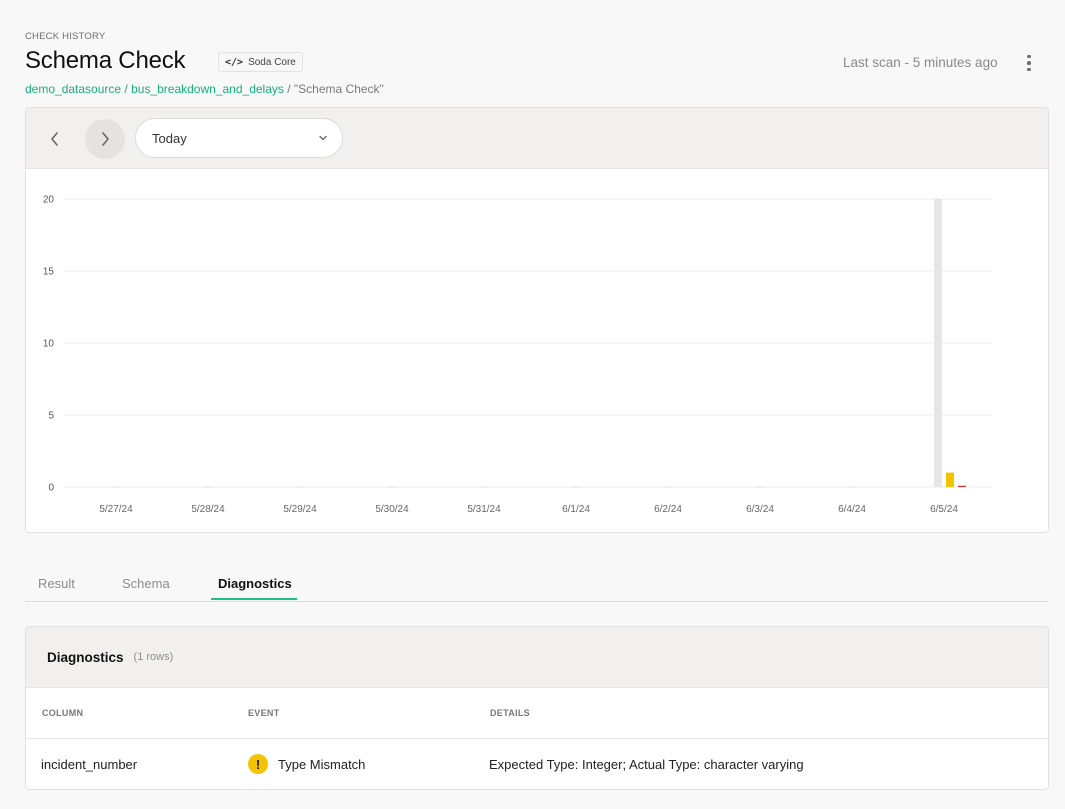 The image size is (1065, 809). I want to click on active-tab-indicator, so click(254, 599).